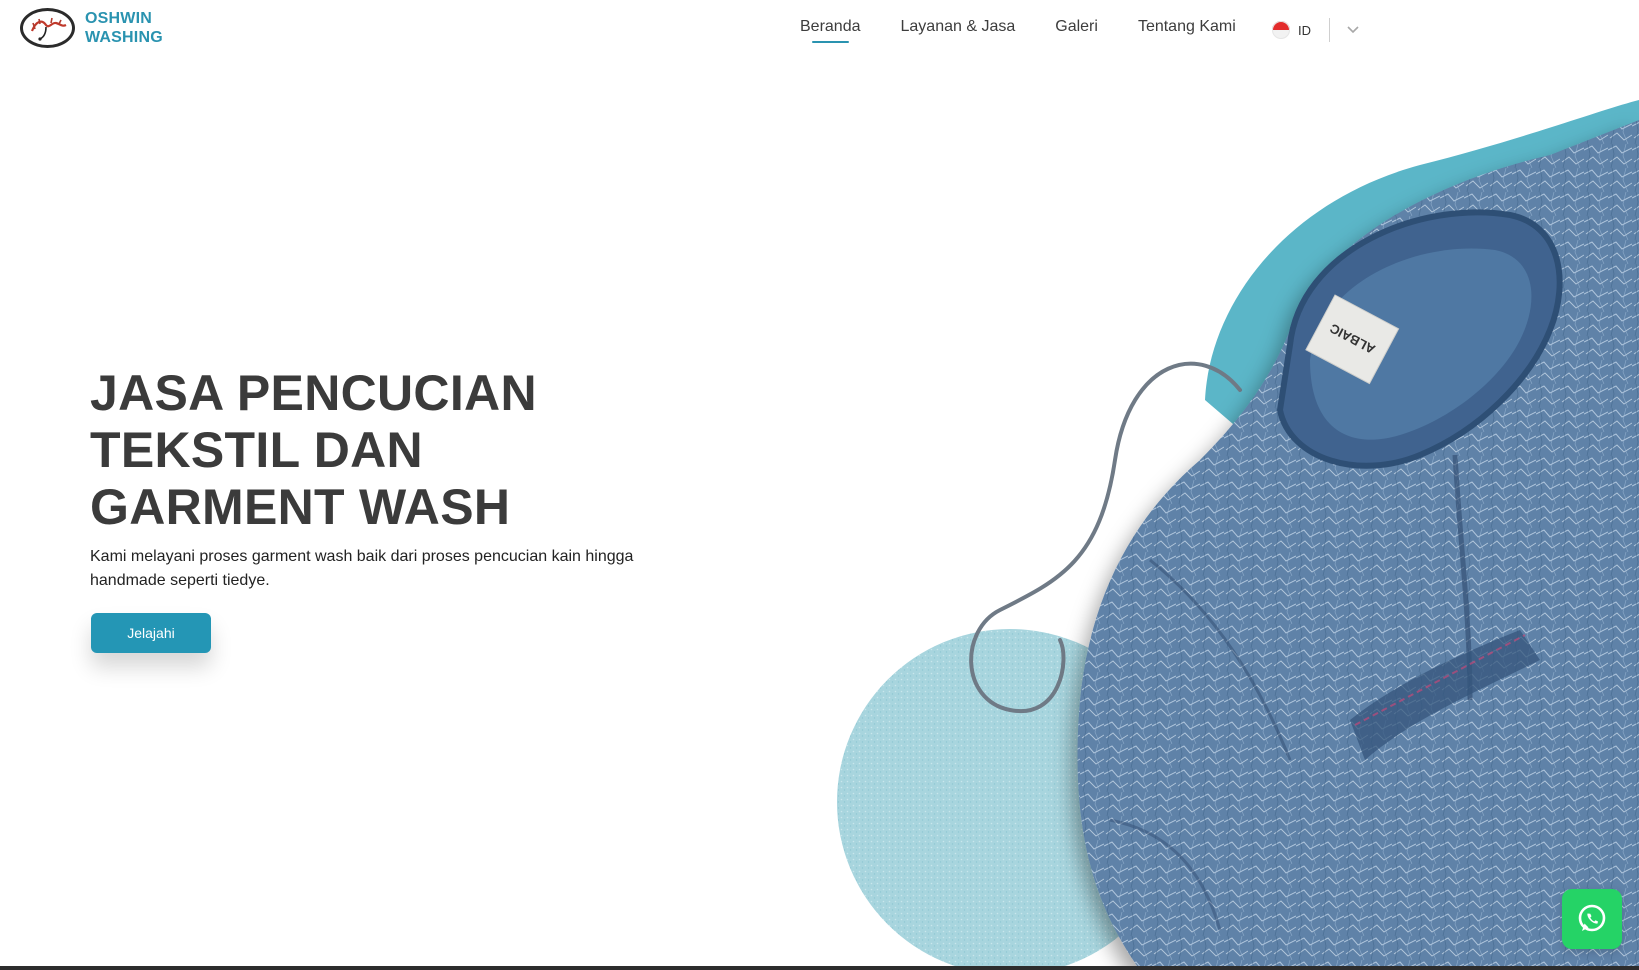  Describe the element at coordinates (958, 27) in the screenshot. I see `nav-item-layanan-jasa: Layanan & Jasa` at that location.